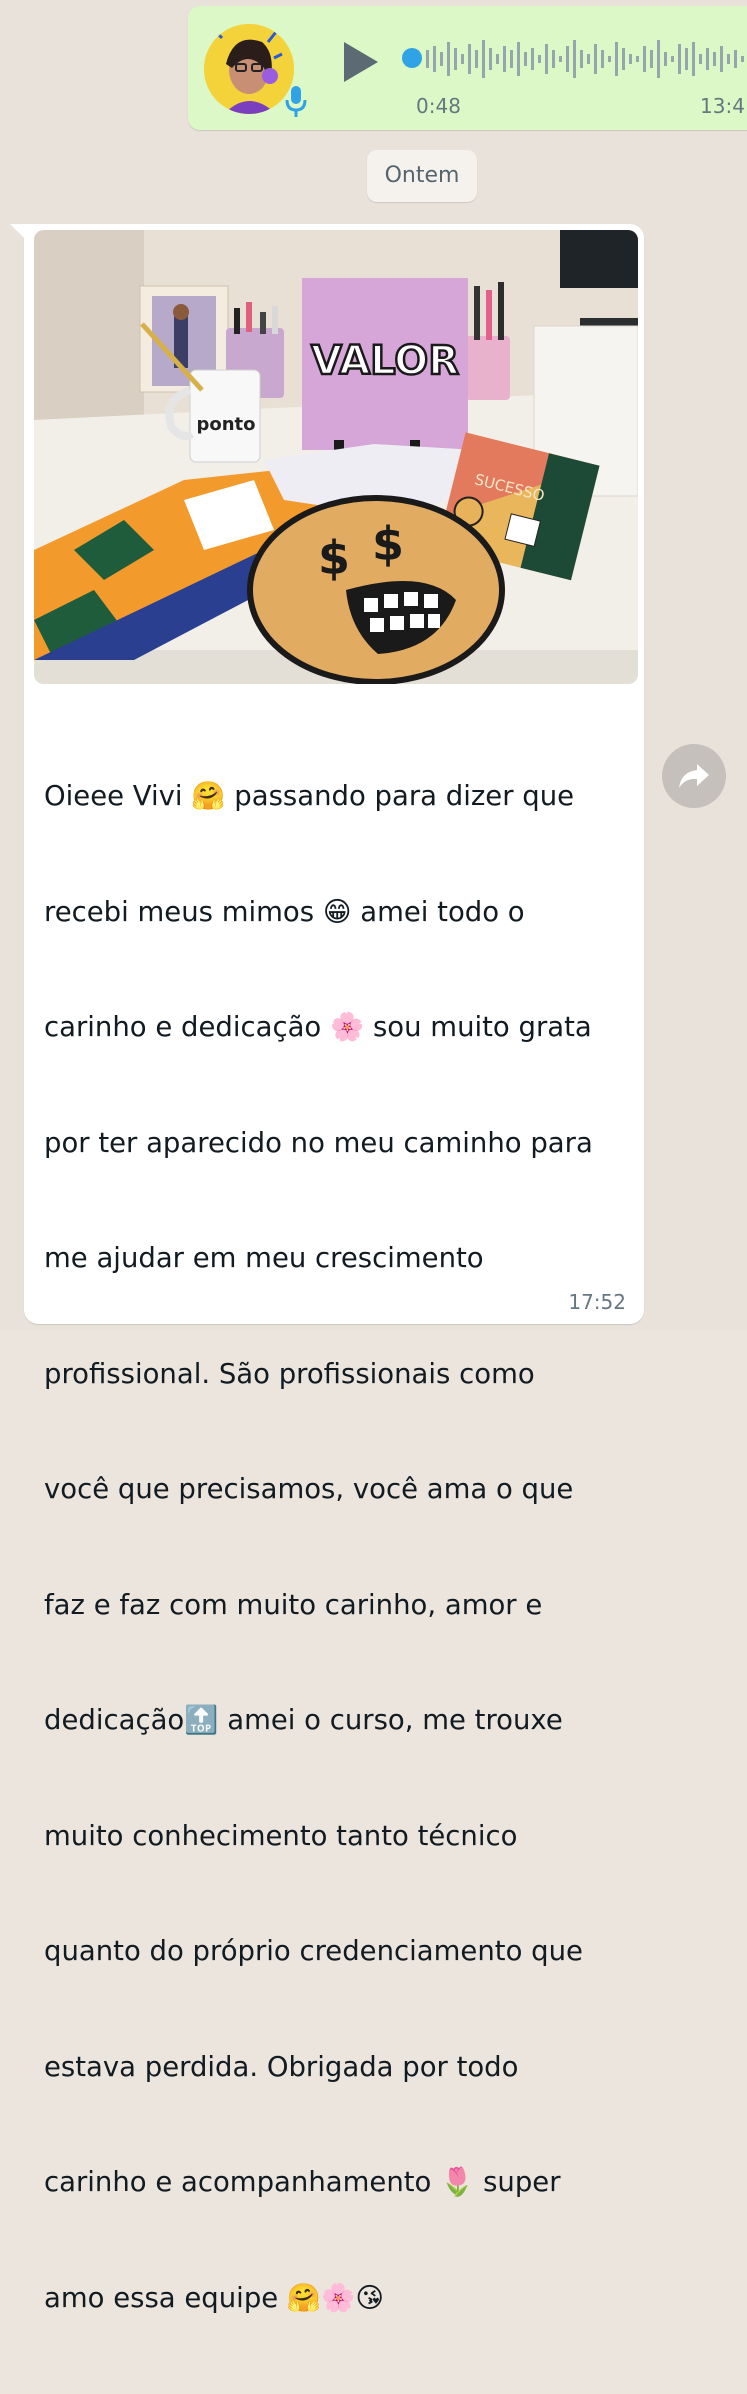  What do you see at coordinates (722, 106) in the screenshot?
I see `voice-note-timestamp: 13:4` at bounding box center [722, 106].